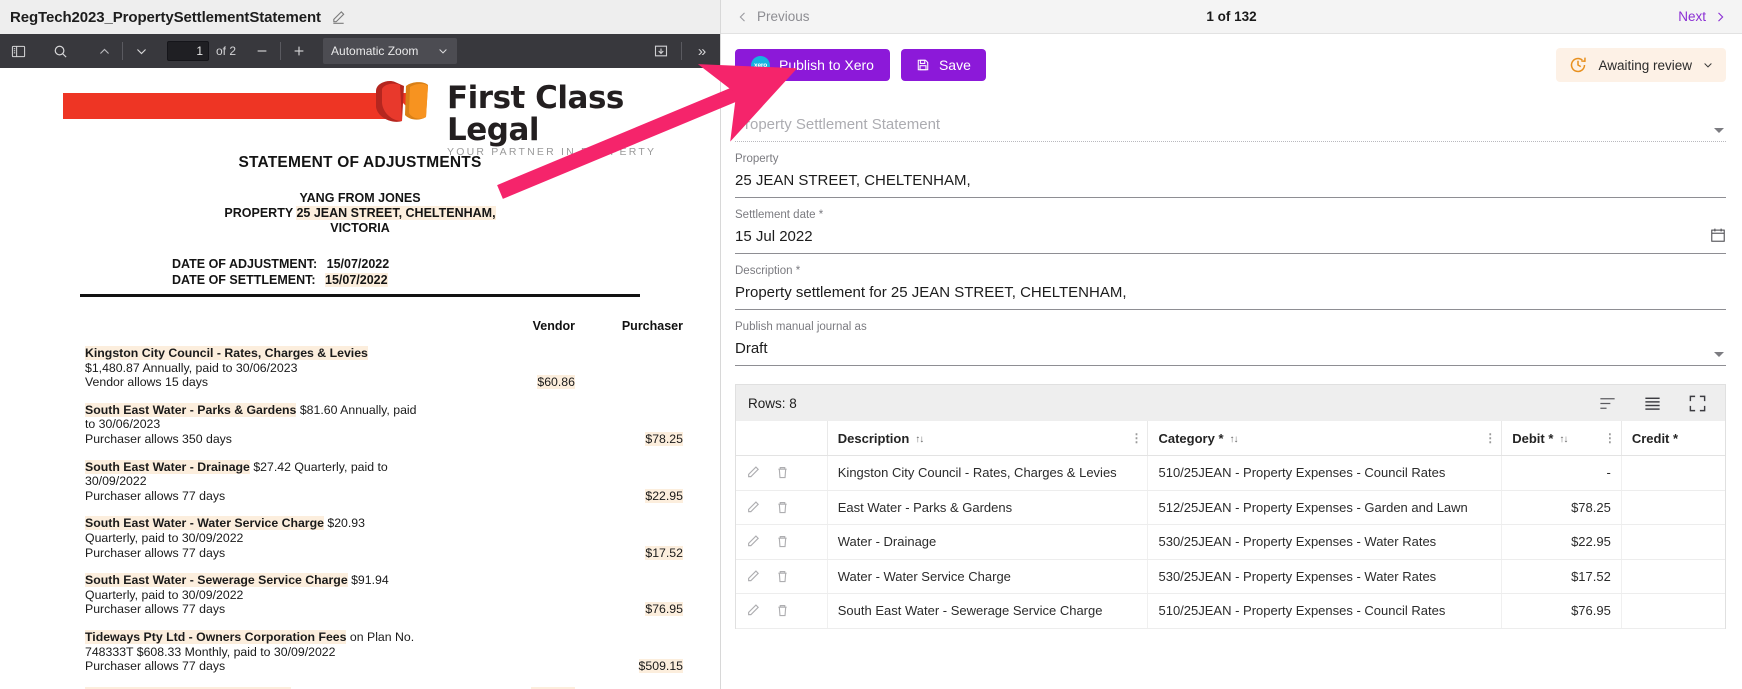  I want to click on cell-debit: -, so click(1561, 473).